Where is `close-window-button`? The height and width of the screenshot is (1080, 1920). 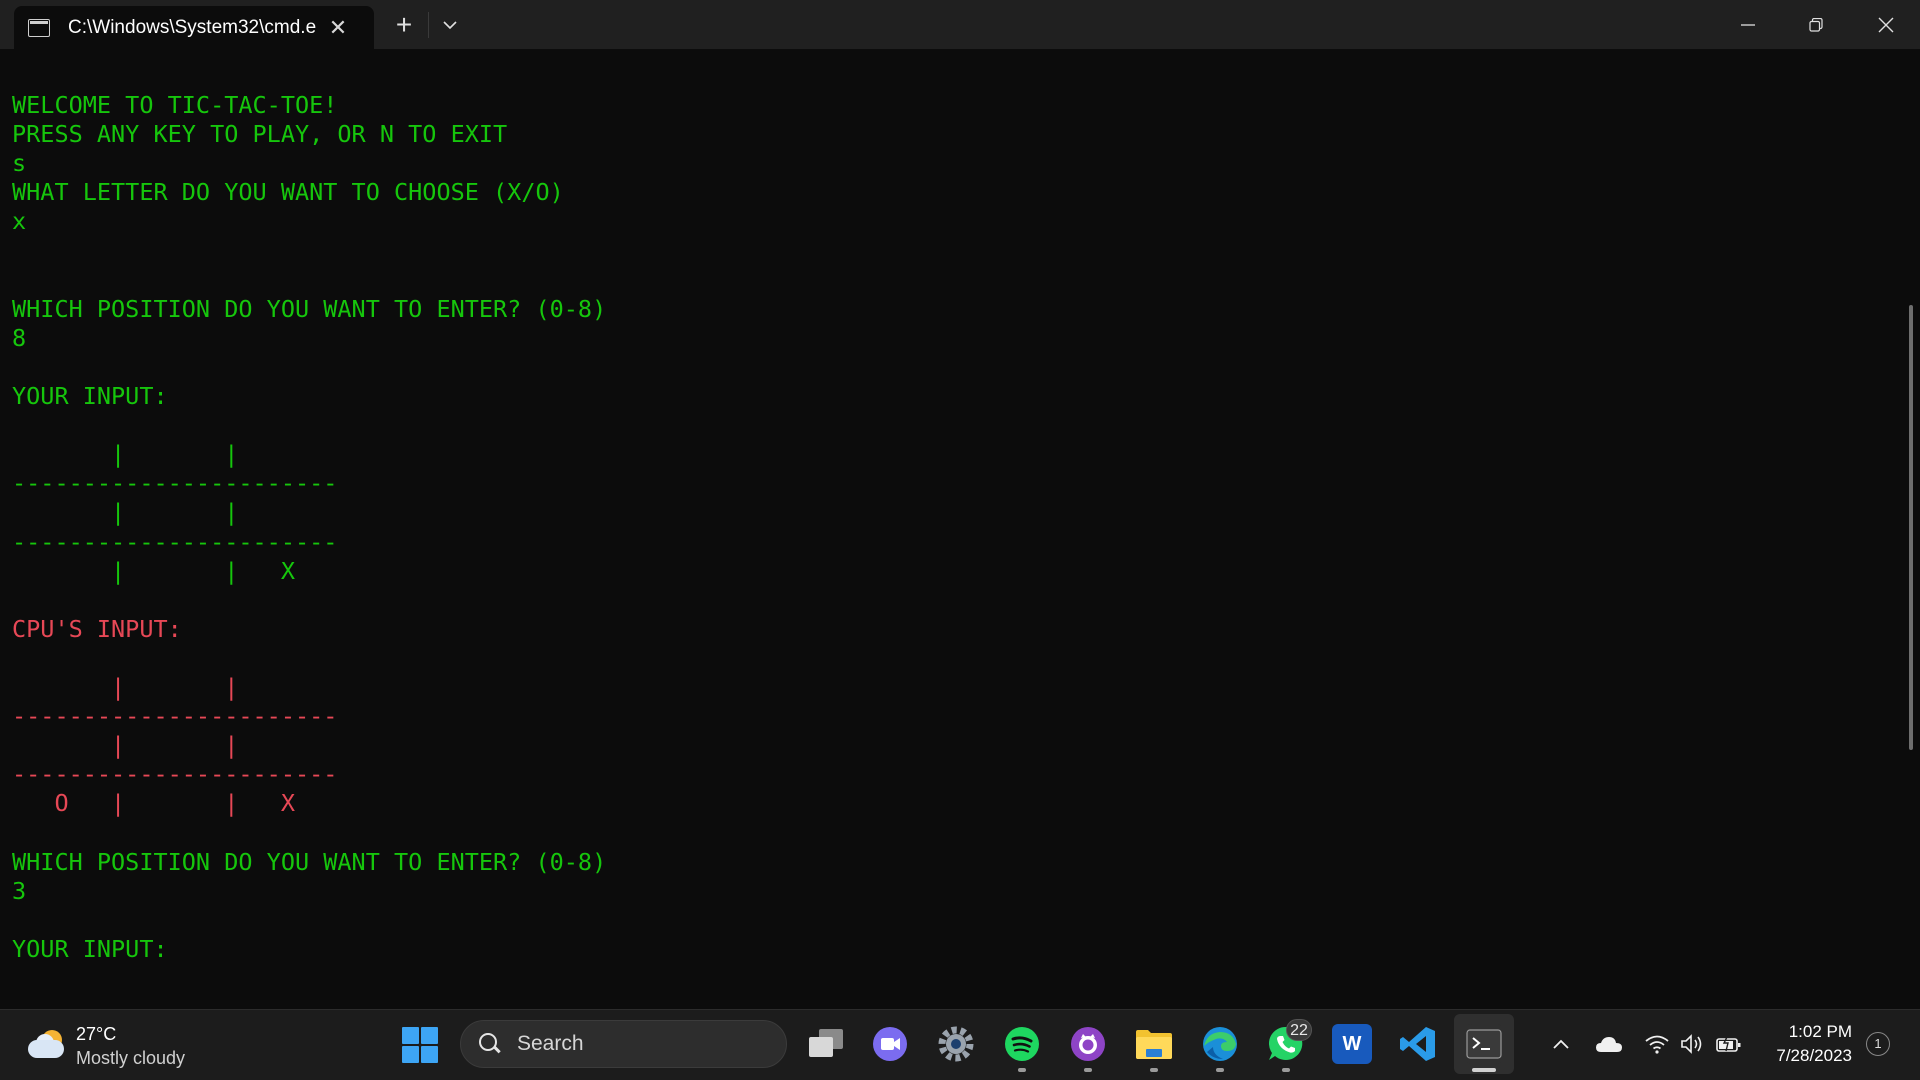
close-window-button is located at coordinates (1886, 24).